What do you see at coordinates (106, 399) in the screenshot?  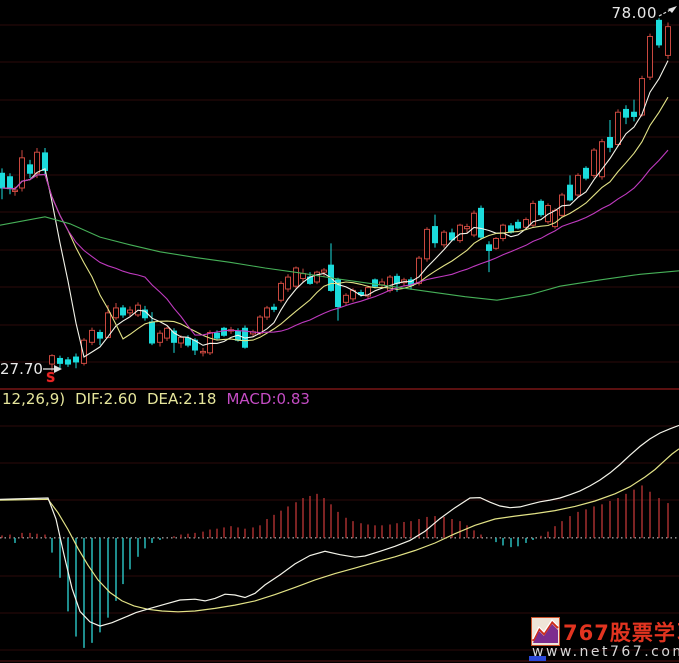 I see `dif-value-label: DIF:2.60` at bounding box center [106, 399].